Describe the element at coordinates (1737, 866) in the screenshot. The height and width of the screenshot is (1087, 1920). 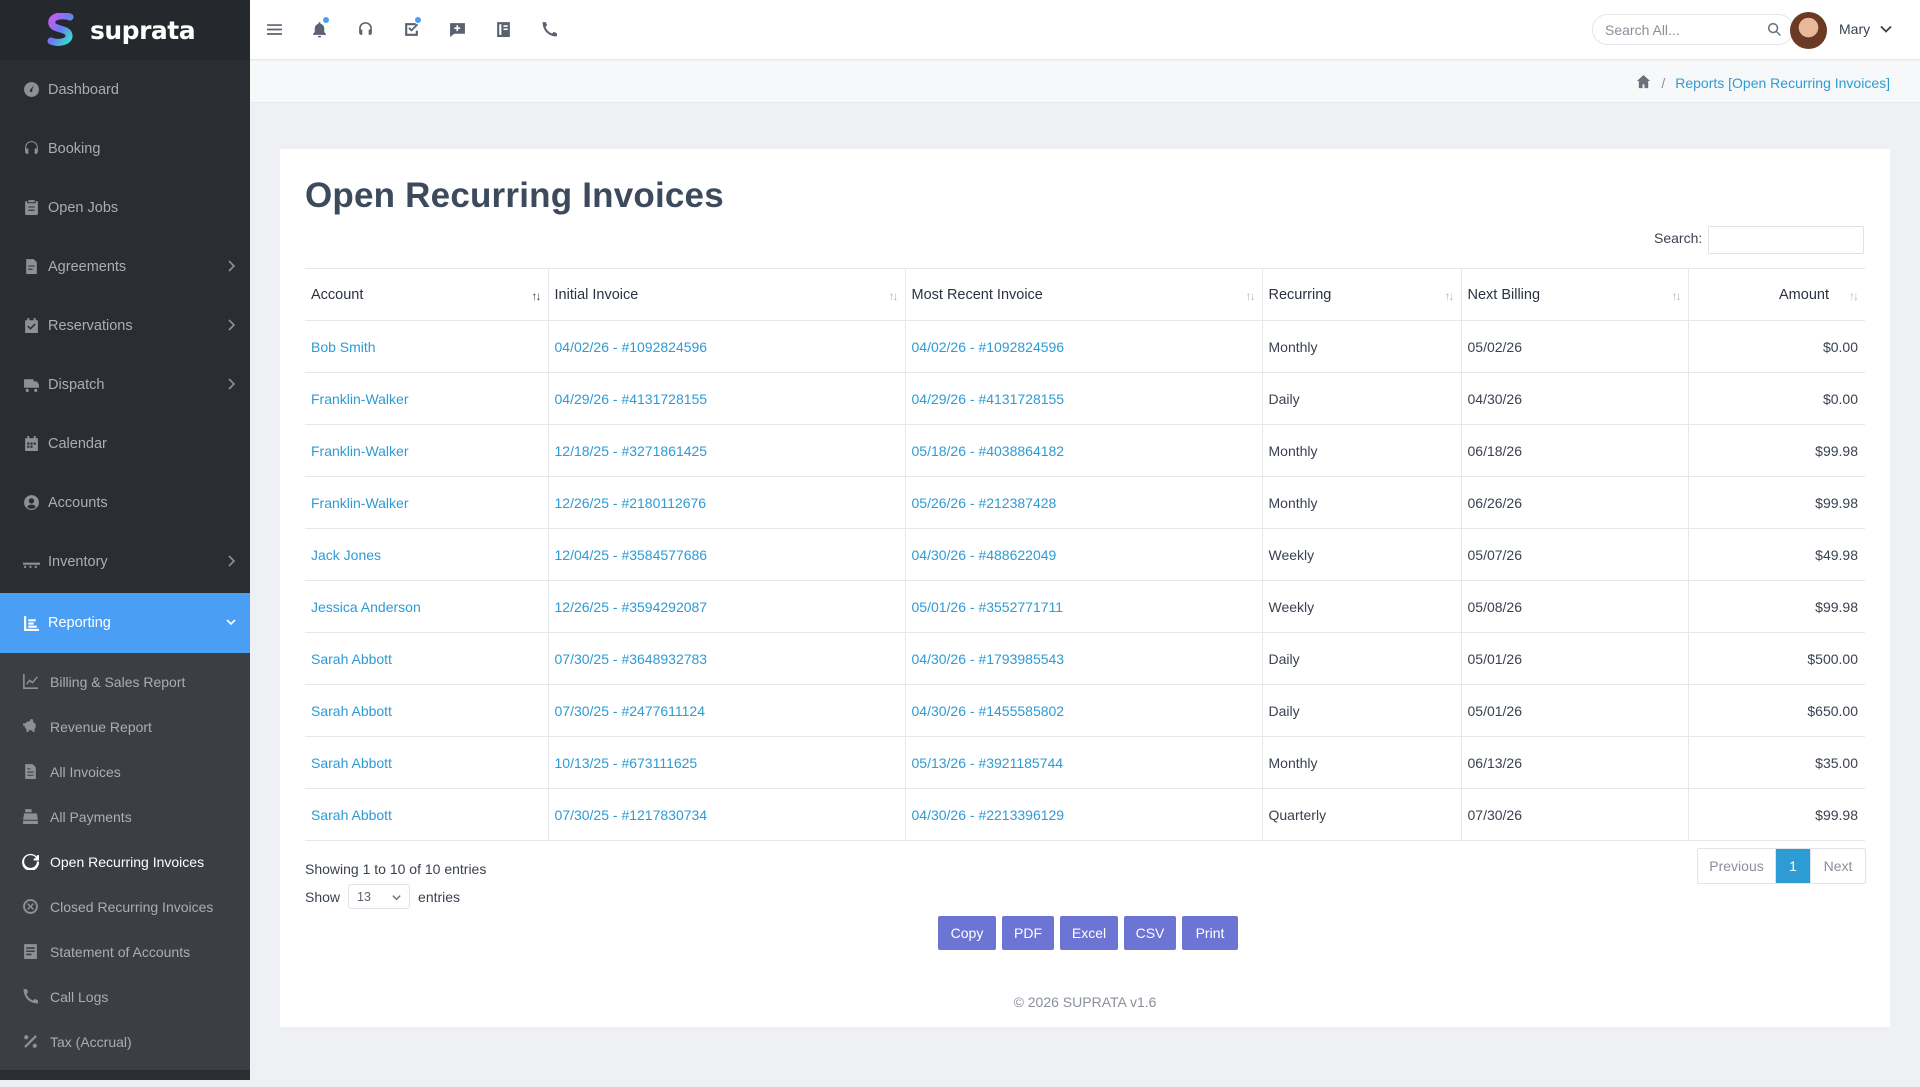
I see `previous-page-button: Previous` at that location.